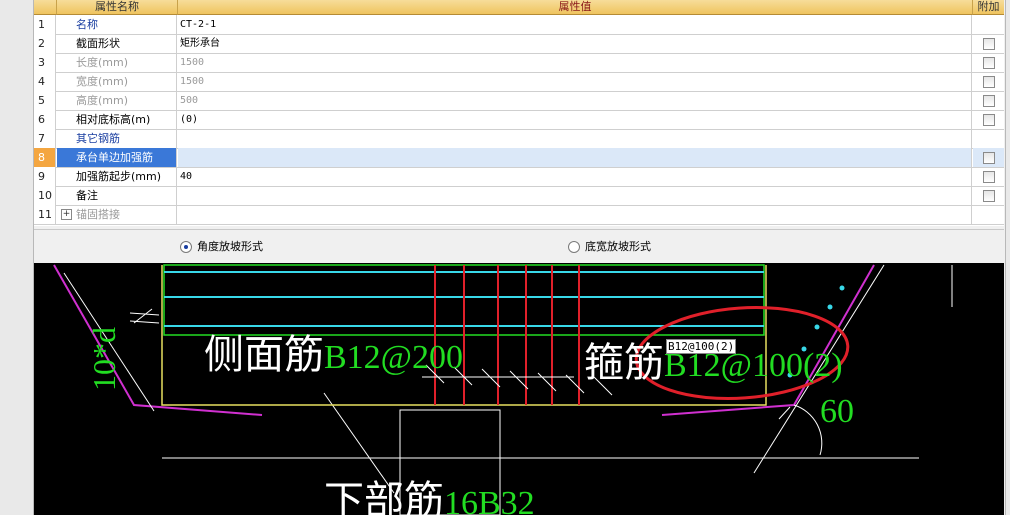 The height and width of the screenshot is (515, 1010). I want to click on header-num, so click(45, 7).